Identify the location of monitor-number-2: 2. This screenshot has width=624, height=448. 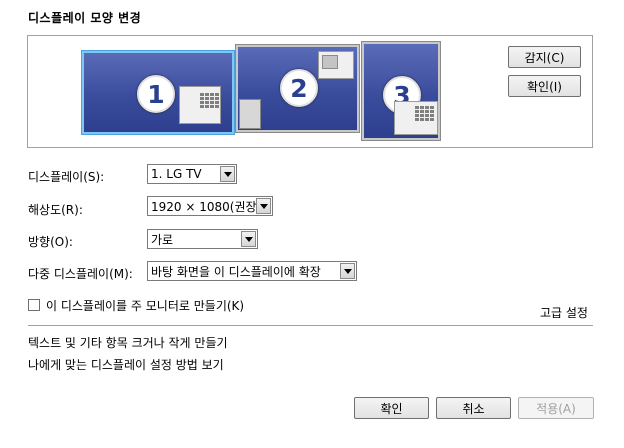
(299, 88).